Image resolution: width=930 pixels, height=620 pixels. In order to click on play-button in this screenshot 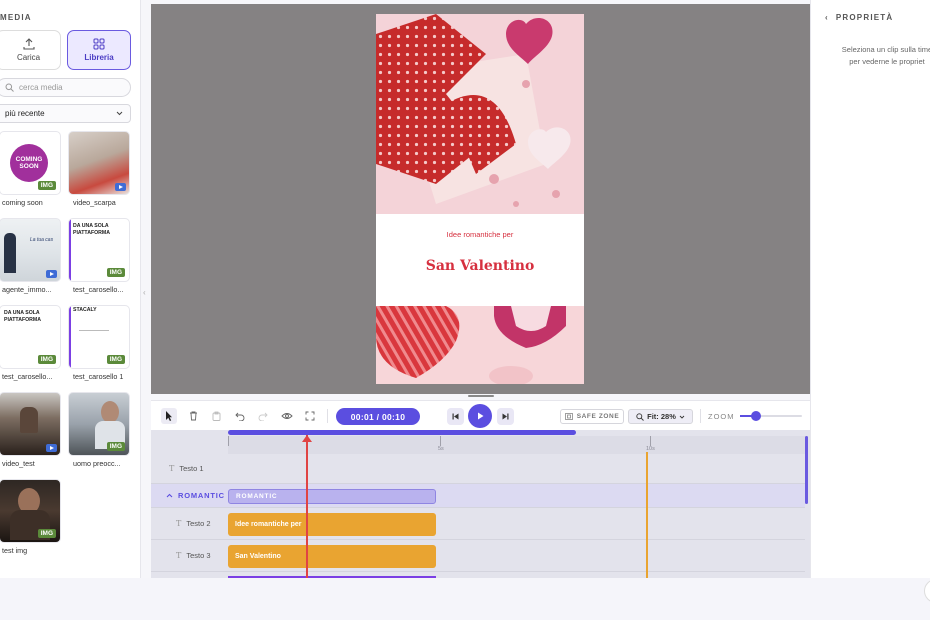, I will do `click(480, 416)`.